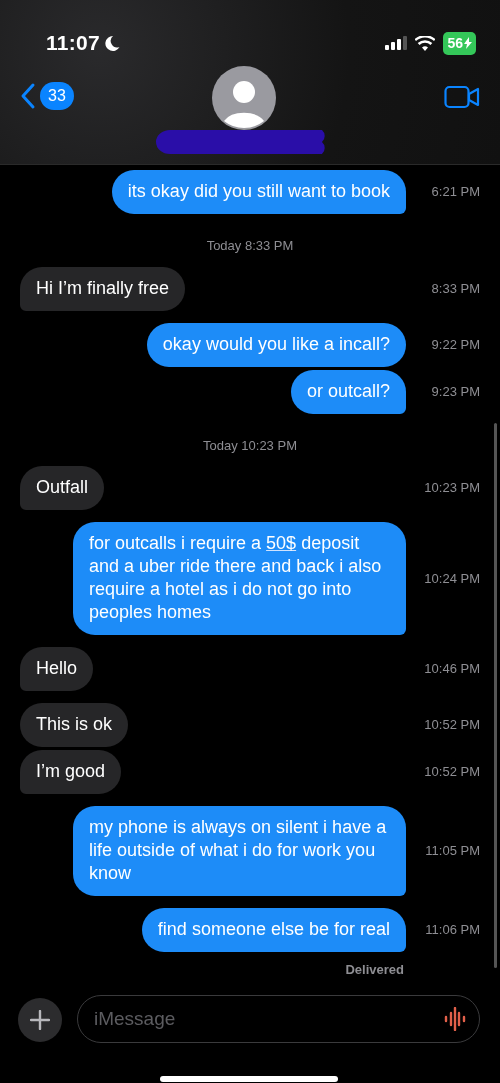  What do you see at coordinates (396, 43) in the screenshot?
I see `signal-icon` at bounding box center [396, 43].